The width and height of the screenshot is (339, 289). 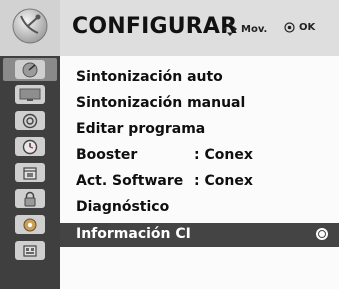 I want to click on move-arrows-icon, so click(x=230, y=29).